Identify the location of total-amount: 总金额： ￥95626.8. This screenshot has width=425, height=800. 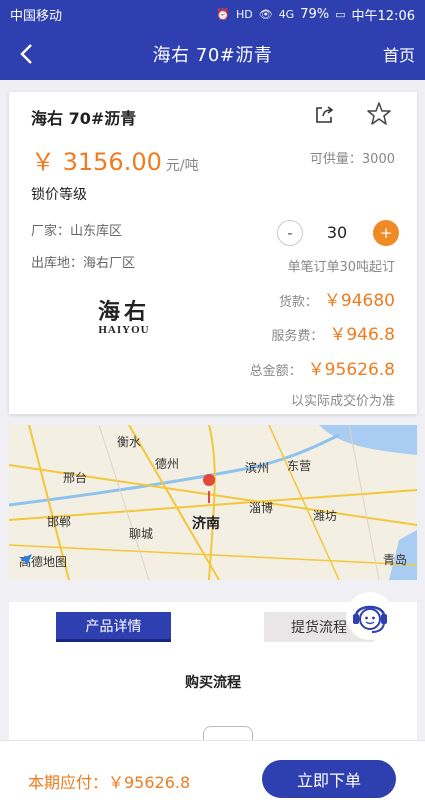
(322, 367).